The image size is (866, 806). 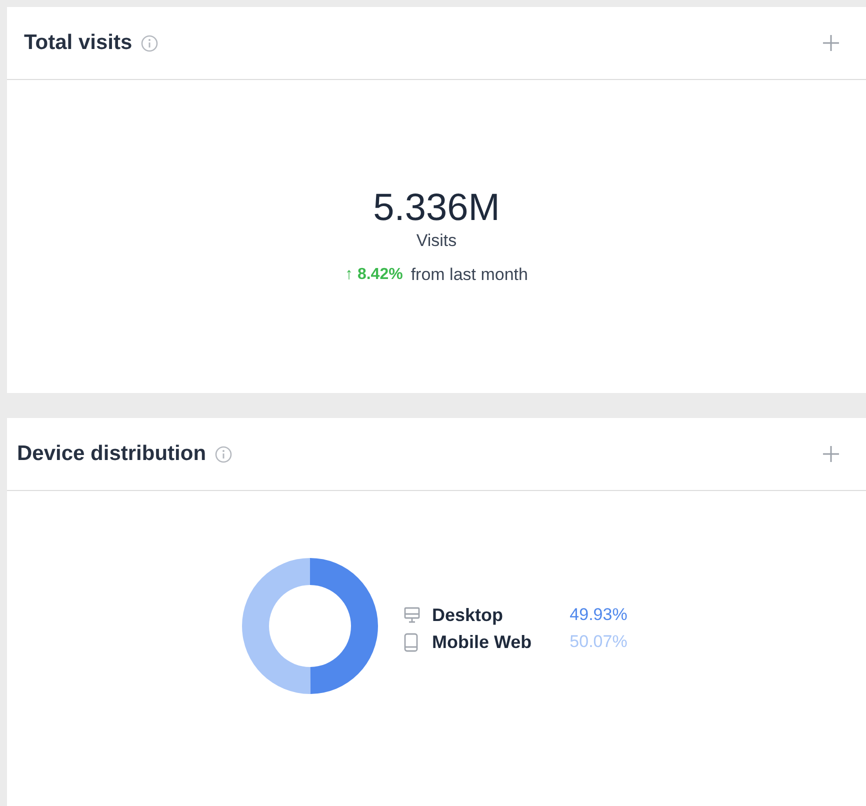 I want to click on card-title: Total visits, so click(x=78, y=43).